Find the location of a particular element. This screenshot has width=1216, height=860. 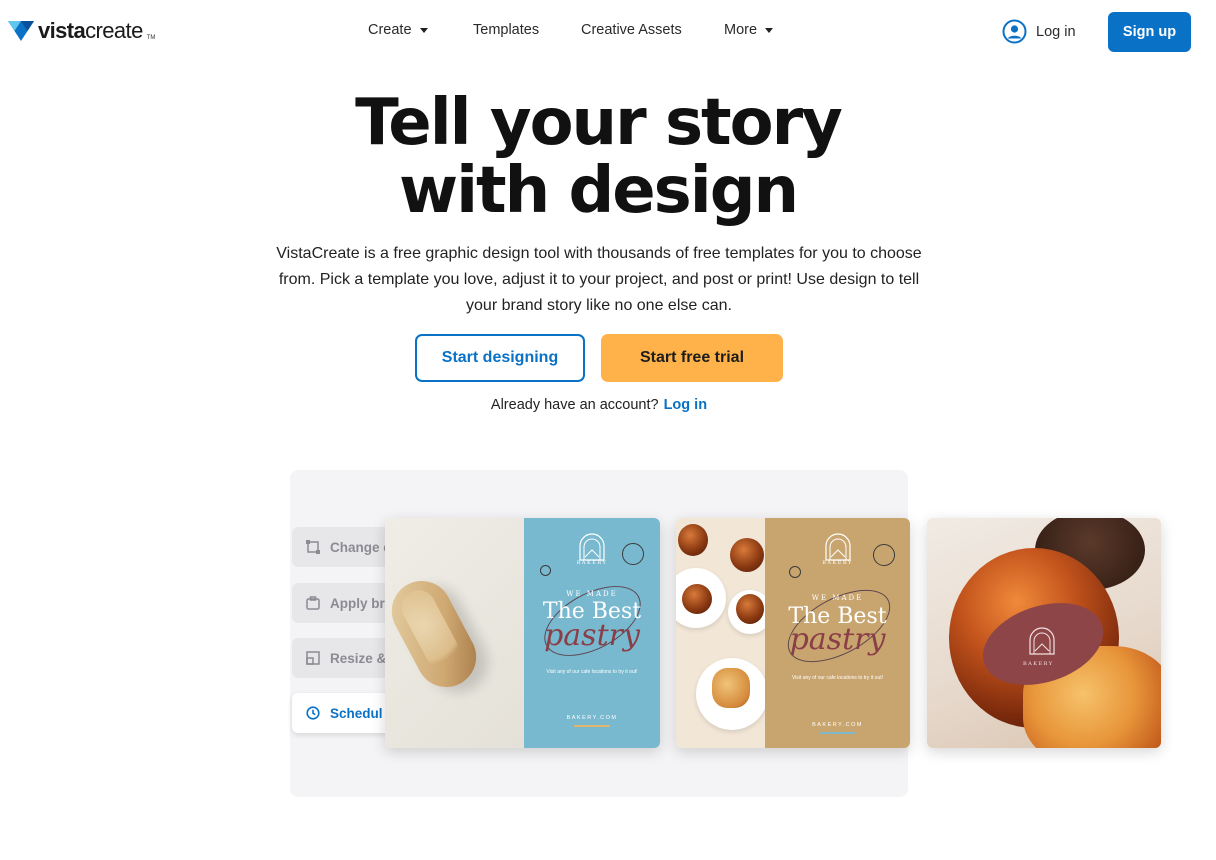

logo-trademark: TM is located at coordinates (151, 38).